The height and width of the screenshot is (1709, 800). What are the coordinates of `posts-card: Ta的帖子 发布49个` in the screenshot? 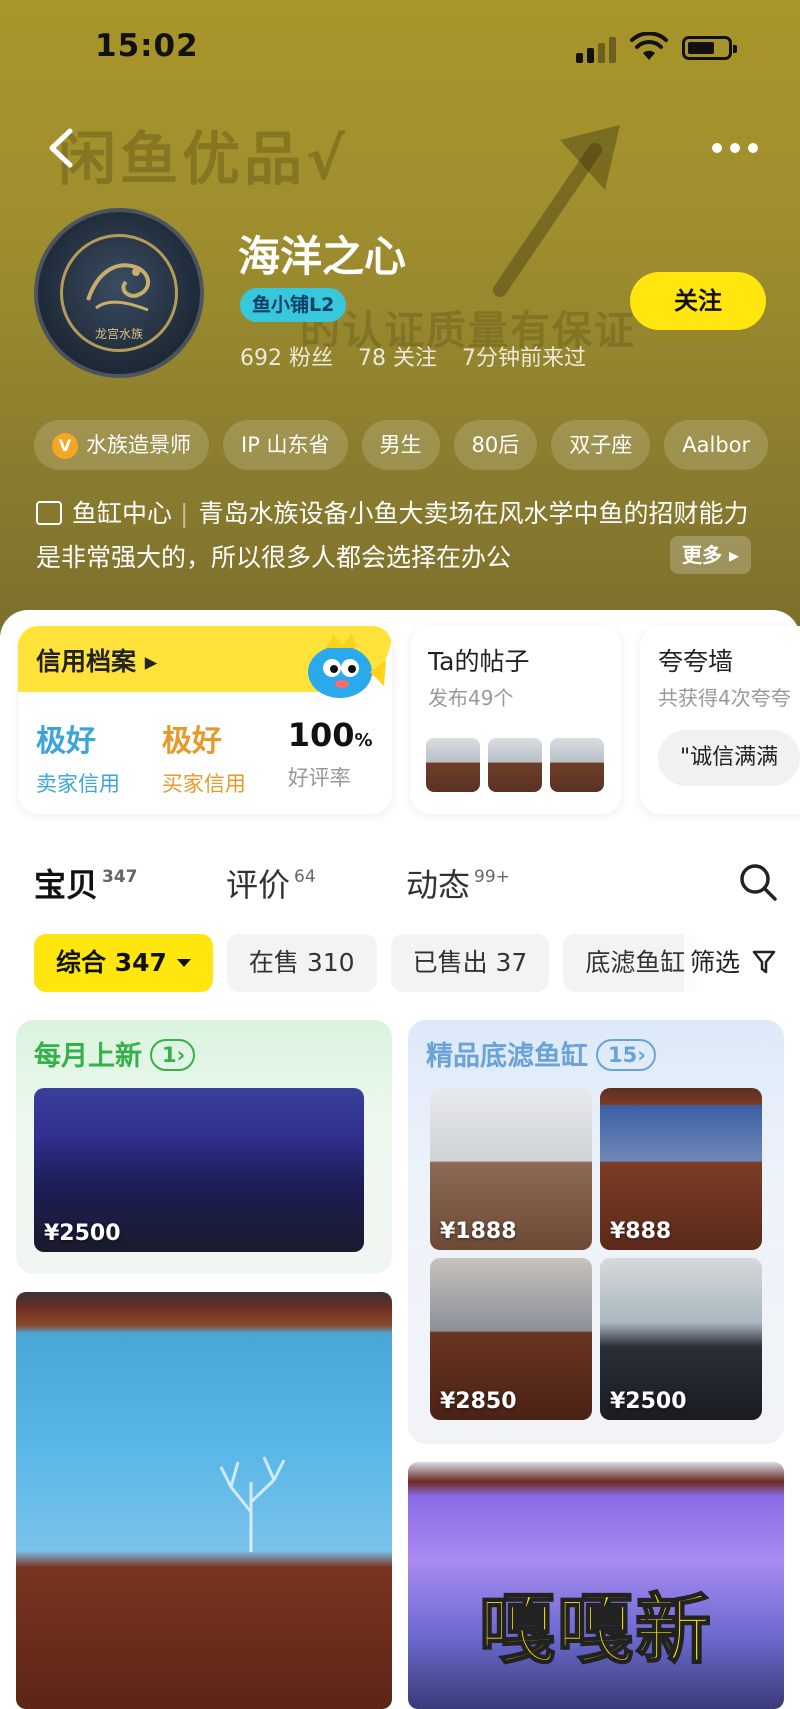 It's located at (516, 720).